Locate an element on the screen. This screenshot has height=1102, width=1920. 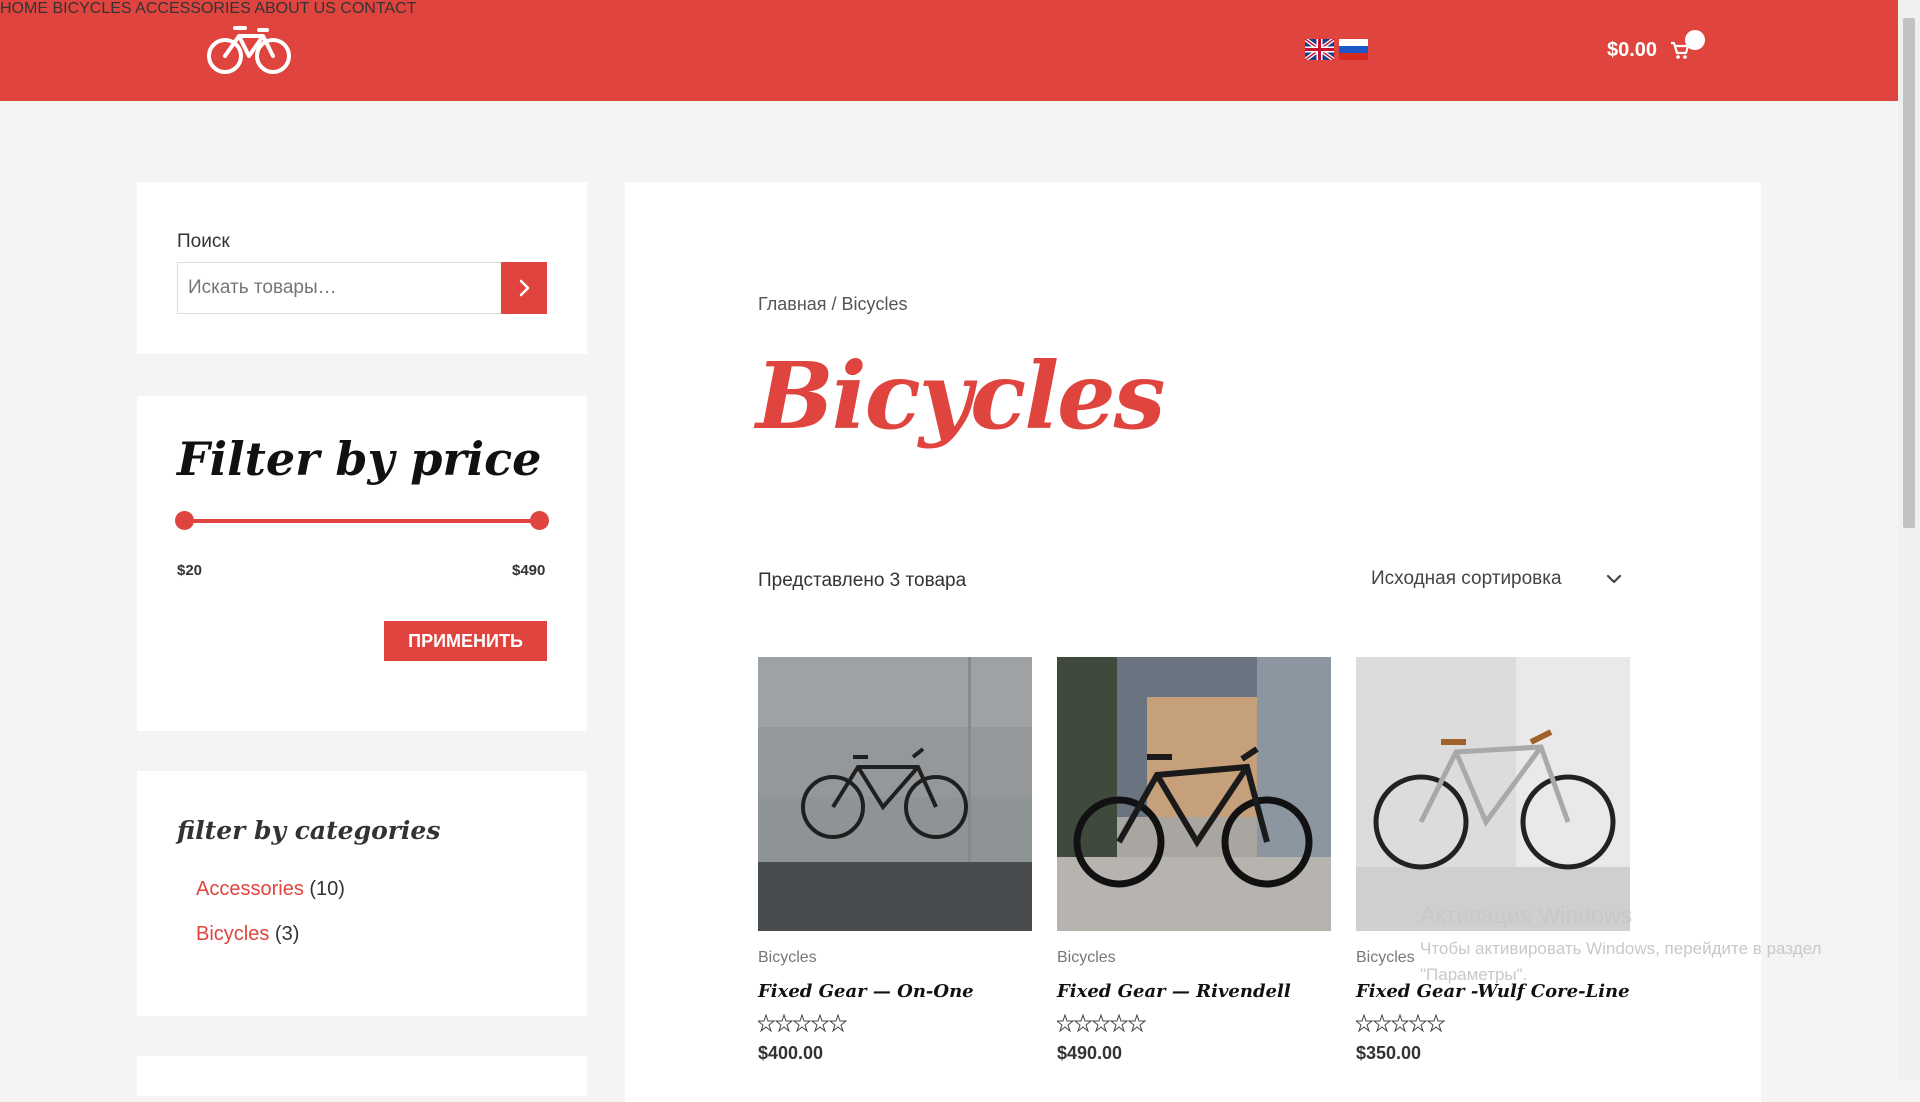
price-filter-title: Filter by price is located at coordinates (359, 459).